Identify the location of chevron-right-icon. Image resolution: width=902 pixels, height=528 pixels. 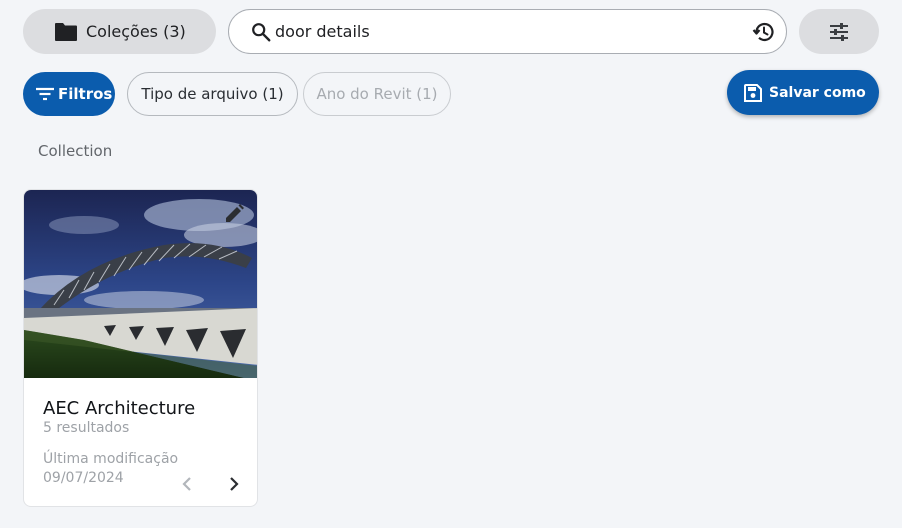
(234, 484).